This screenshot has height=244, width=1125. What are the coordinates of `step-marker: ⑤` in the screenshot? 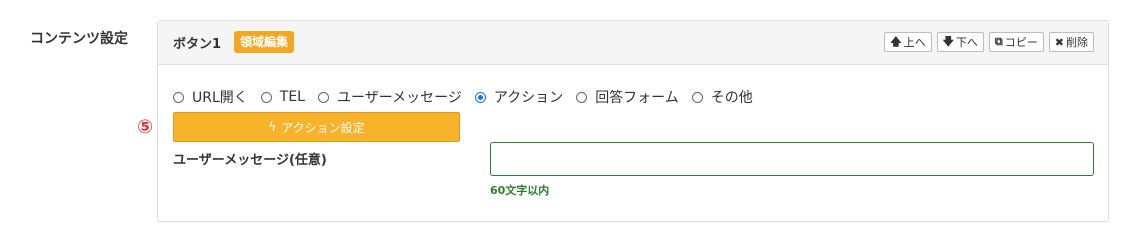 It's located at (145, 127).